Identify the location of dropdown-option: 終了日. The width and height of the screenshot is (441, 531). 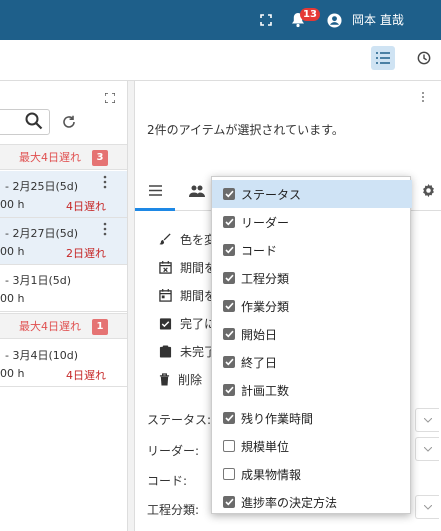
(312, 362).